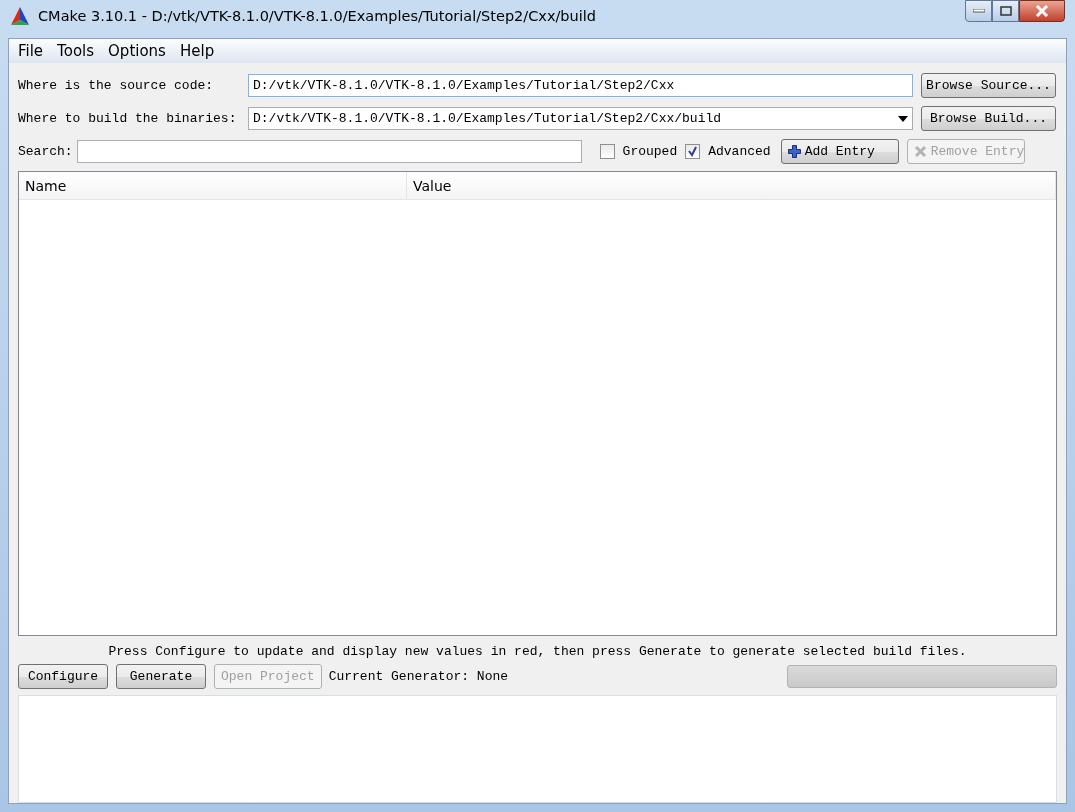 The width and height of the screenshot is (1075, 812). What do you see at coordinates (580, 85) in the screenshot?
I see `path-field: D:/vtk/VTK-8.1.0/VTK-8.1.0/Examples/Tutorial/Step2/Cxx` at bounding box center [580, 85].